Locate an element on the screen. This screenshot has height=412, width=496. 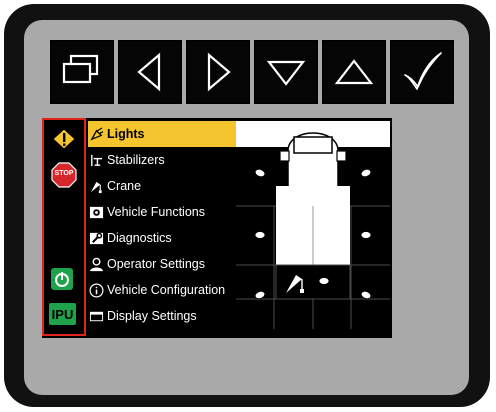
operator-icon is located at coordinates (96, 264).